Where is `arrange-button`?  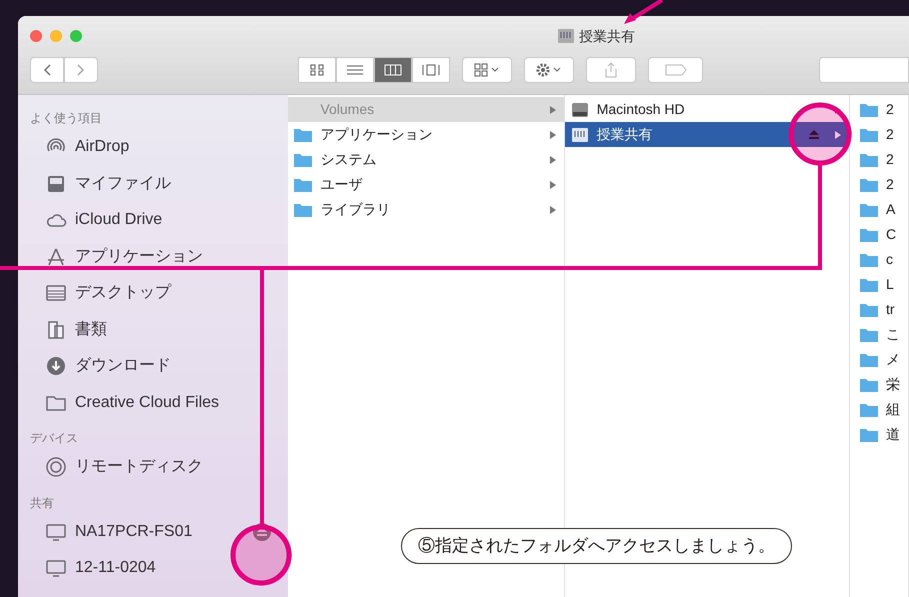
arrange-button is located at coordinates (487, 70).